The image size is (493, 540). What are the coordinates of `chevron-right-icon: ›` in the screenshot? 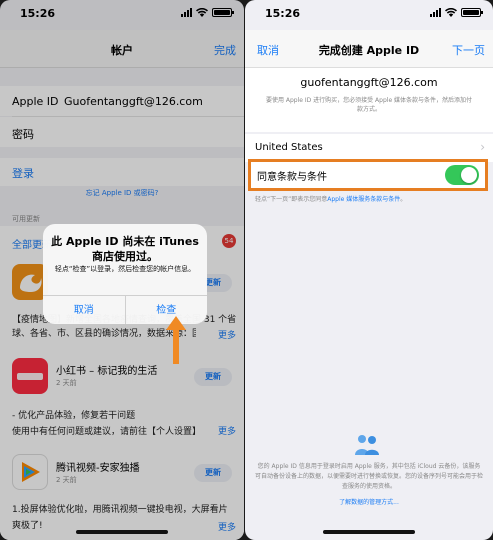 It's located at (482, 147).